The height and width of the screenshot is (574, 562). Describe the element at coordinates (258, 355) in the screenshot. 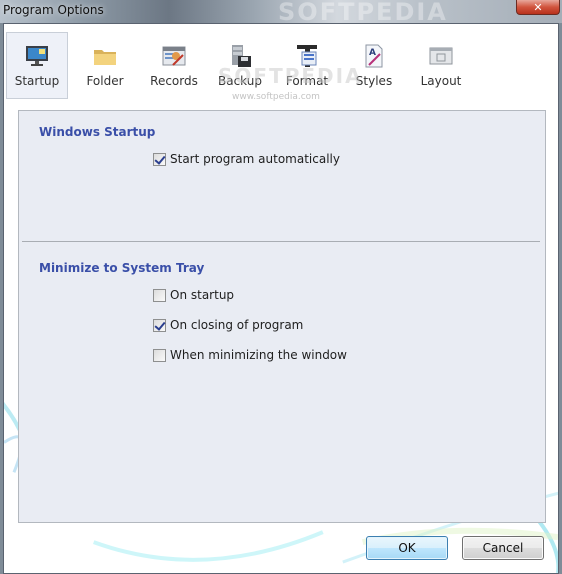

I see `checkbox-label: When minimizing the window` at that location.